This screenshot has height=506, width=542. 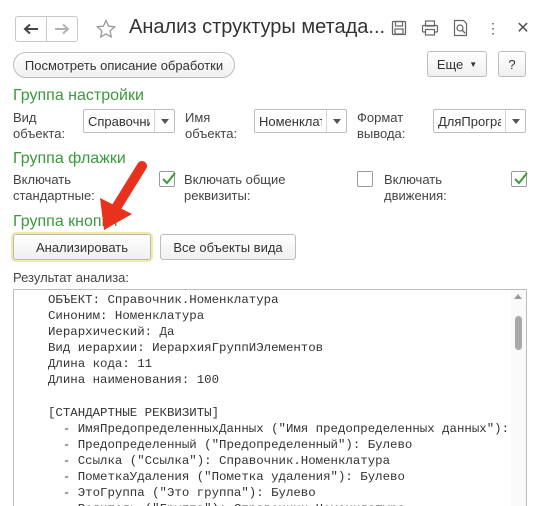 I want to click on include-common-checkbox, so click(x=365, y=179).